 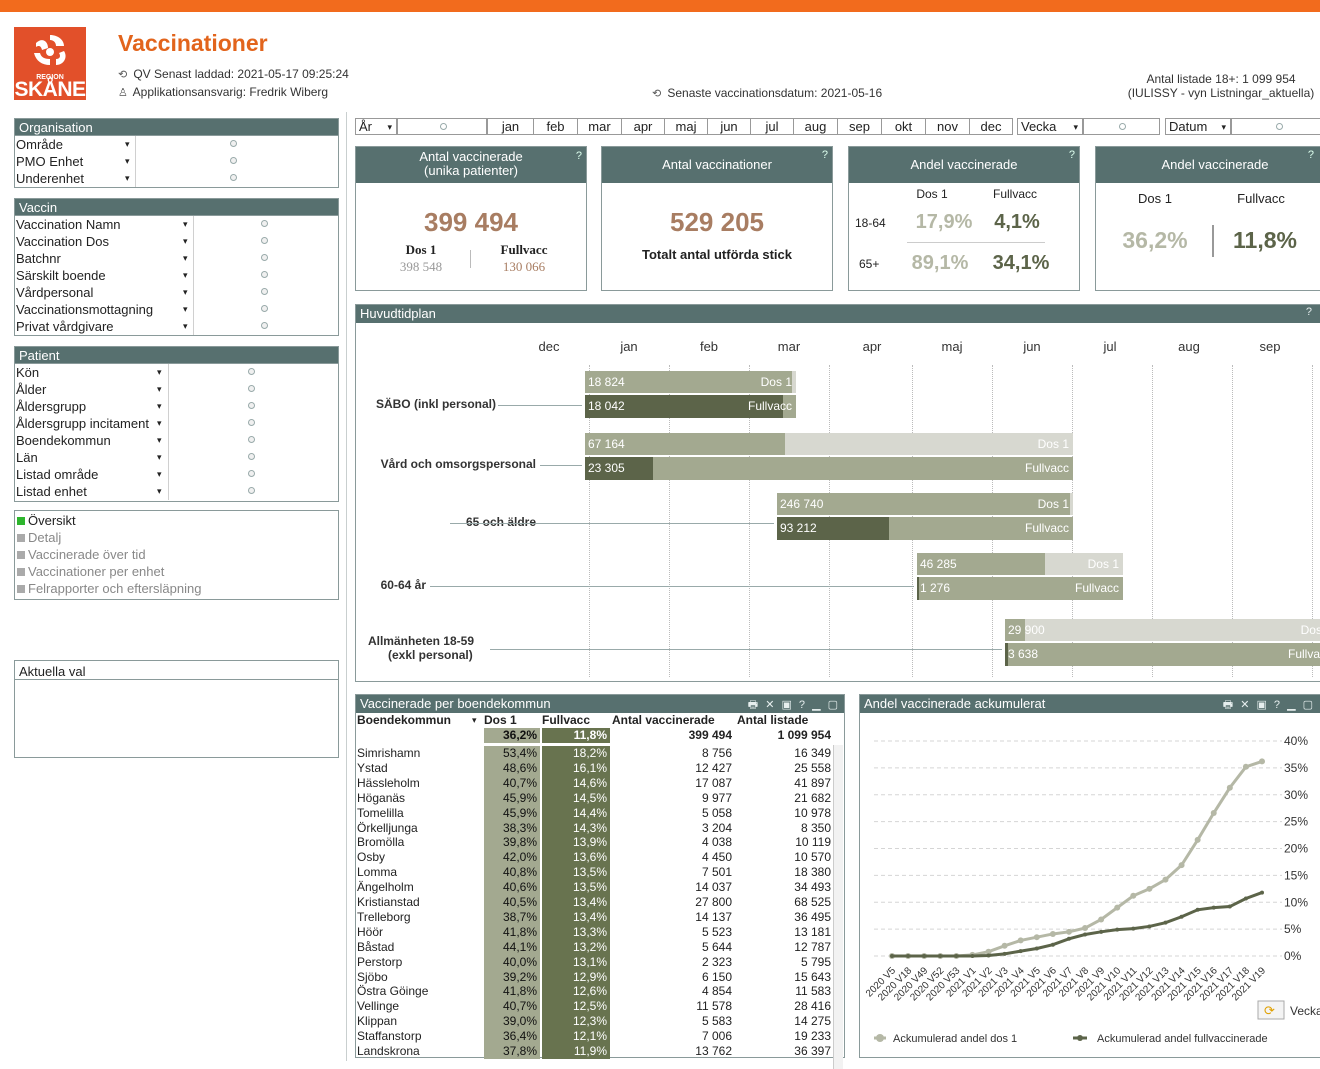 I want to click on table-row: Östra Göinge 41,8% 12,6% 4 854 11 583, so click(x=600, y=992).